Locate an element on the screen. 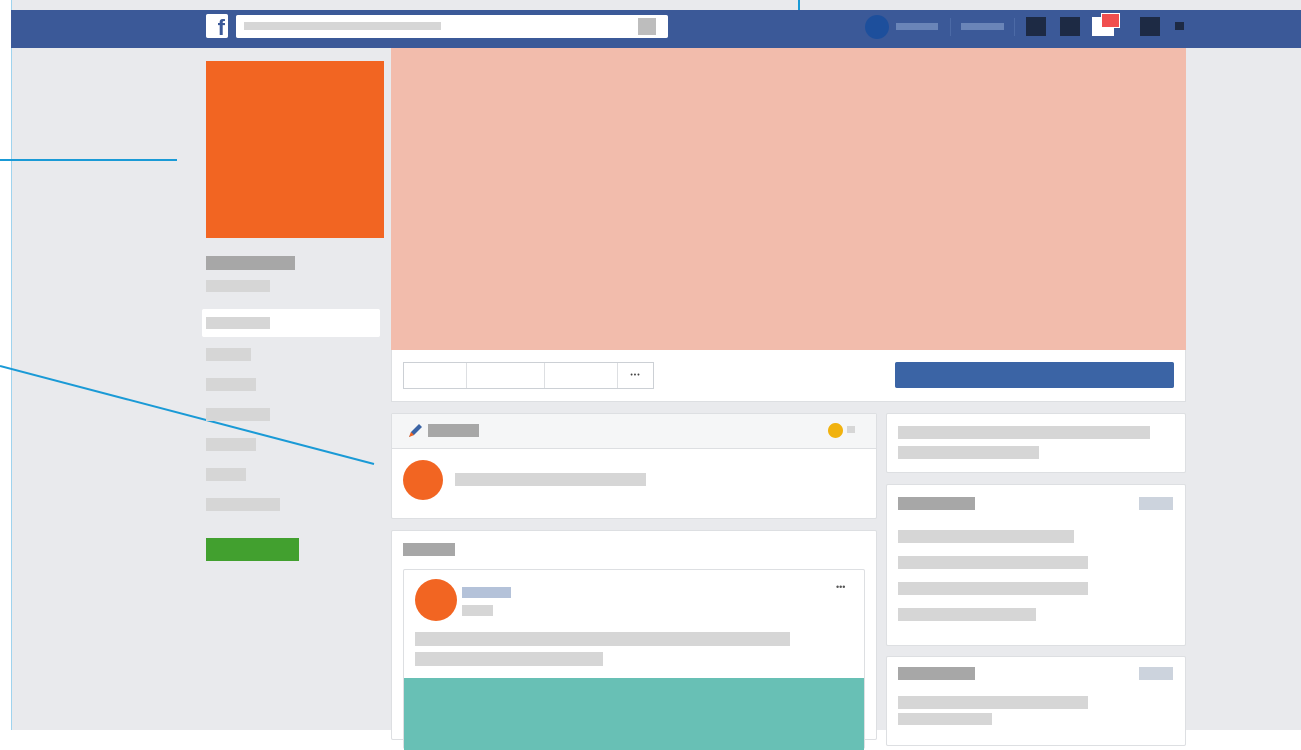 This screenshot has width=1301, height=750. sidebar-item-home is located at coordinates (291, 323).